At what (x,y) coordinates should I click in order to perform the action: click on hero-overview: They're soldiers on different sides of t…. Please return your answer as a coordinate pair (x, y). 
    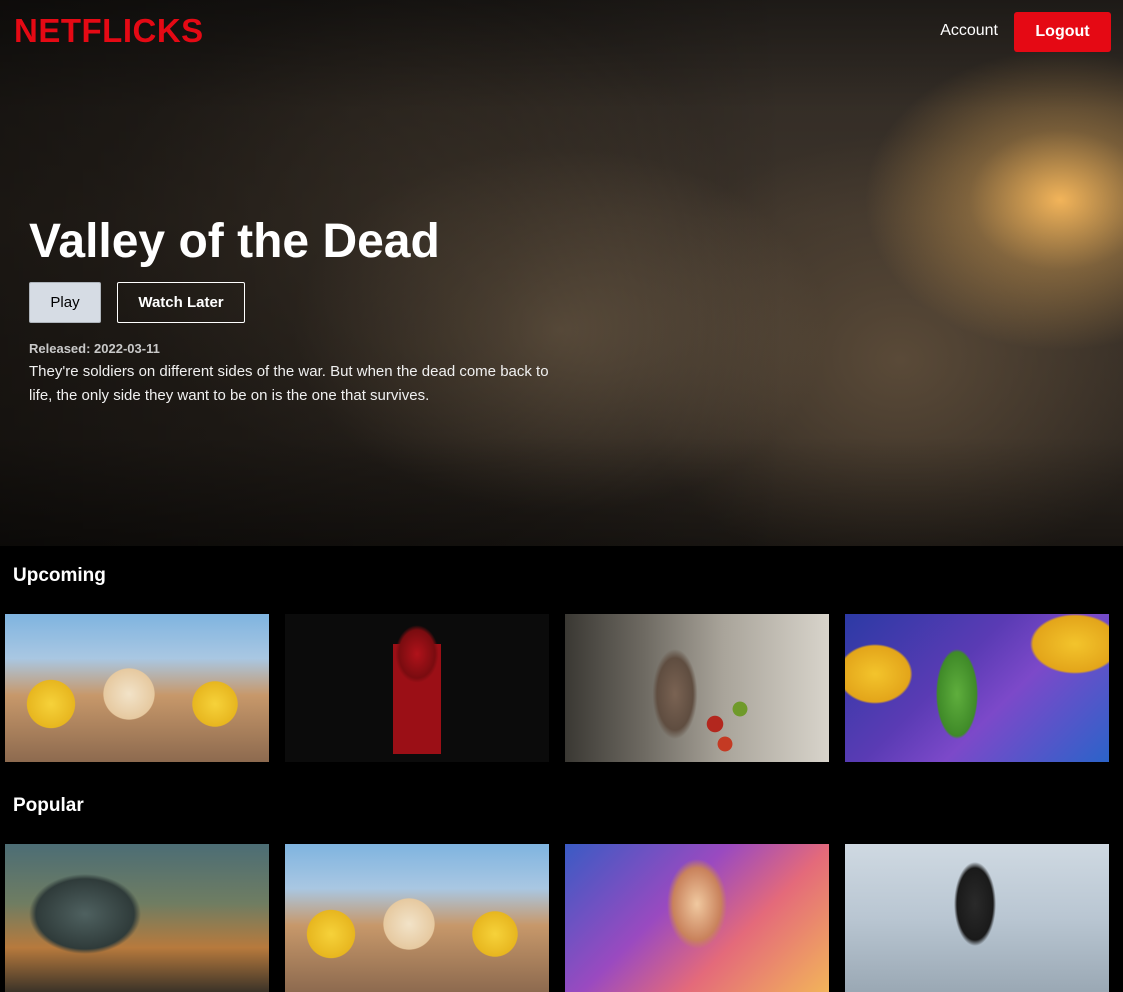
    Looking at the image, I should click on (289, 383).